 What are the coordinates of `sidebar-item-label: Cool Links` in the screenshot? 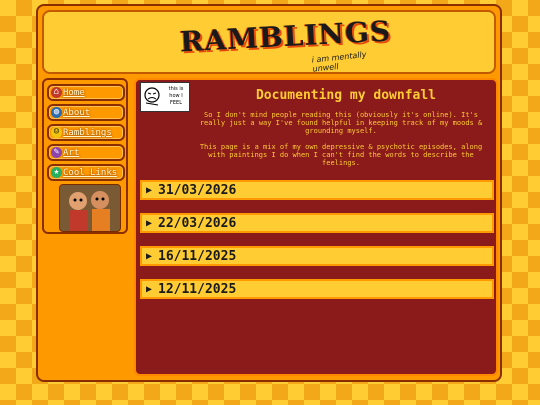 It's located at (90, 173).